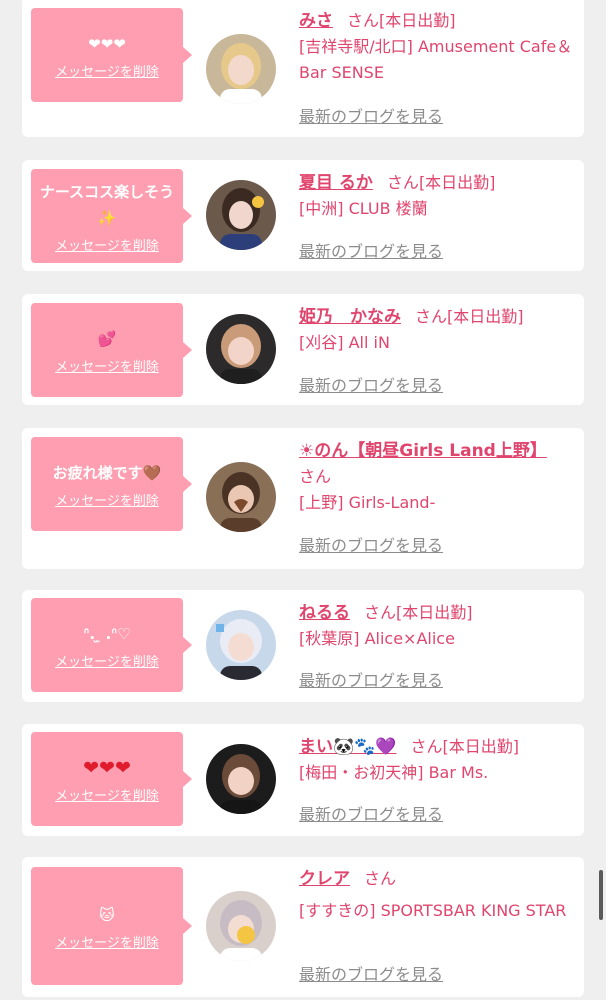 This screenshot has height=1000, width=606. I want to click on scrollbar, so click(601, 895).